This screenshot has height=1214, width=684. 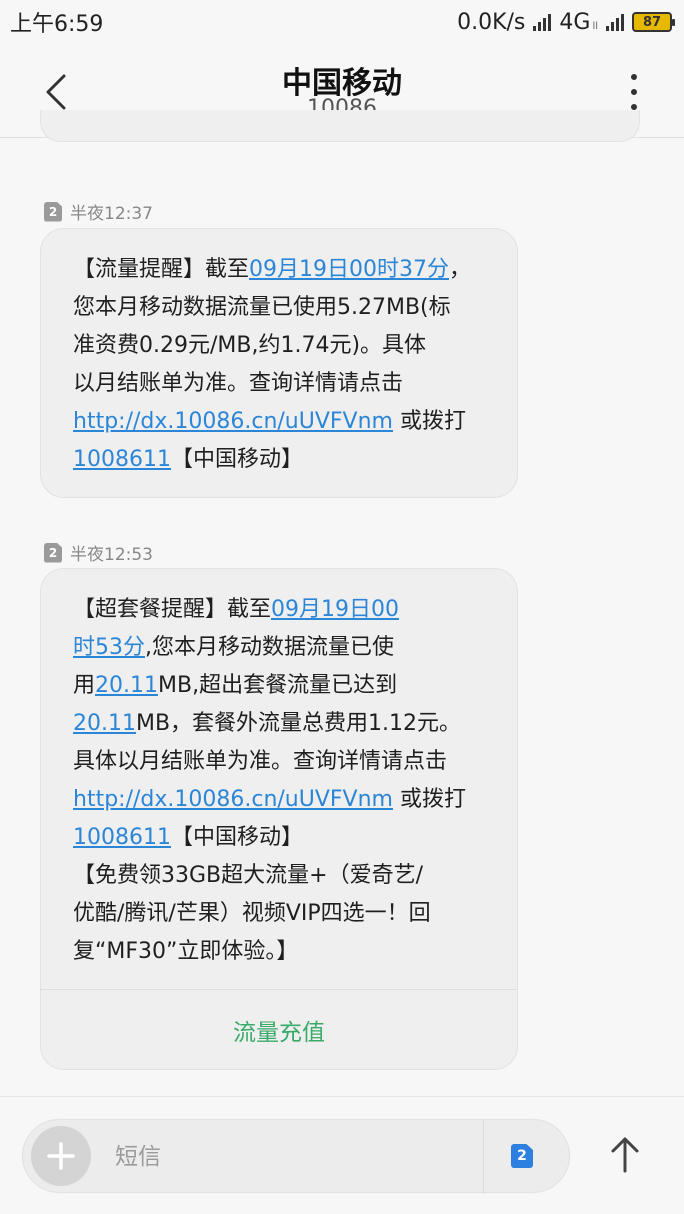 What do you see at coordinates (491, 22) in the screenshot?
I see `network-speed: 0.0K/s` at bounding box center [491, 22].